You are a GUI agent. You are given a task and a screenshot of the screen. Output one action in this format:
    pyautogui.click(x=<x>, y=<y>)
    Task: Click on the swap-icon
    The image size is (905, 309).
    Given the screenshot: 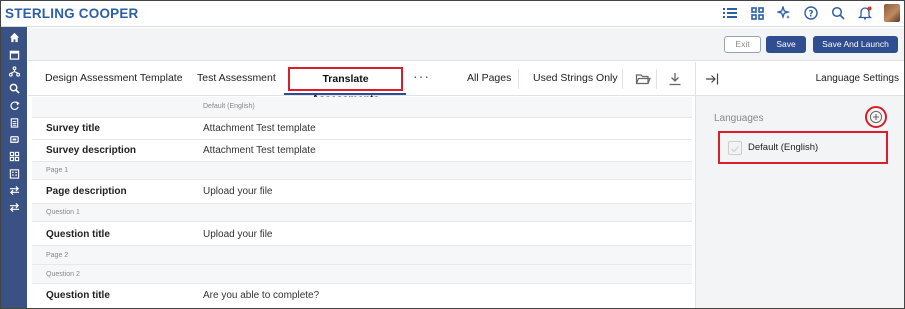 What is the action you would take?
    pyautogui.click(x=14, y=139)
    